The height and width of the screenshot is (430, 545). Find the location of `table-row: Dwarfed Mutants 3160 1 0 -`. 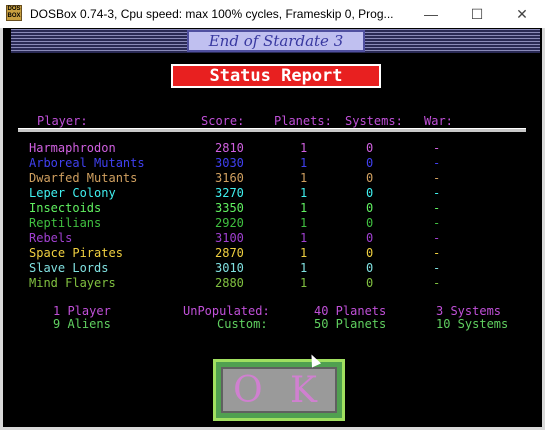

table-row: Dwarfed Mutants 3160 1 0 - is located at coordinates (274, 178).